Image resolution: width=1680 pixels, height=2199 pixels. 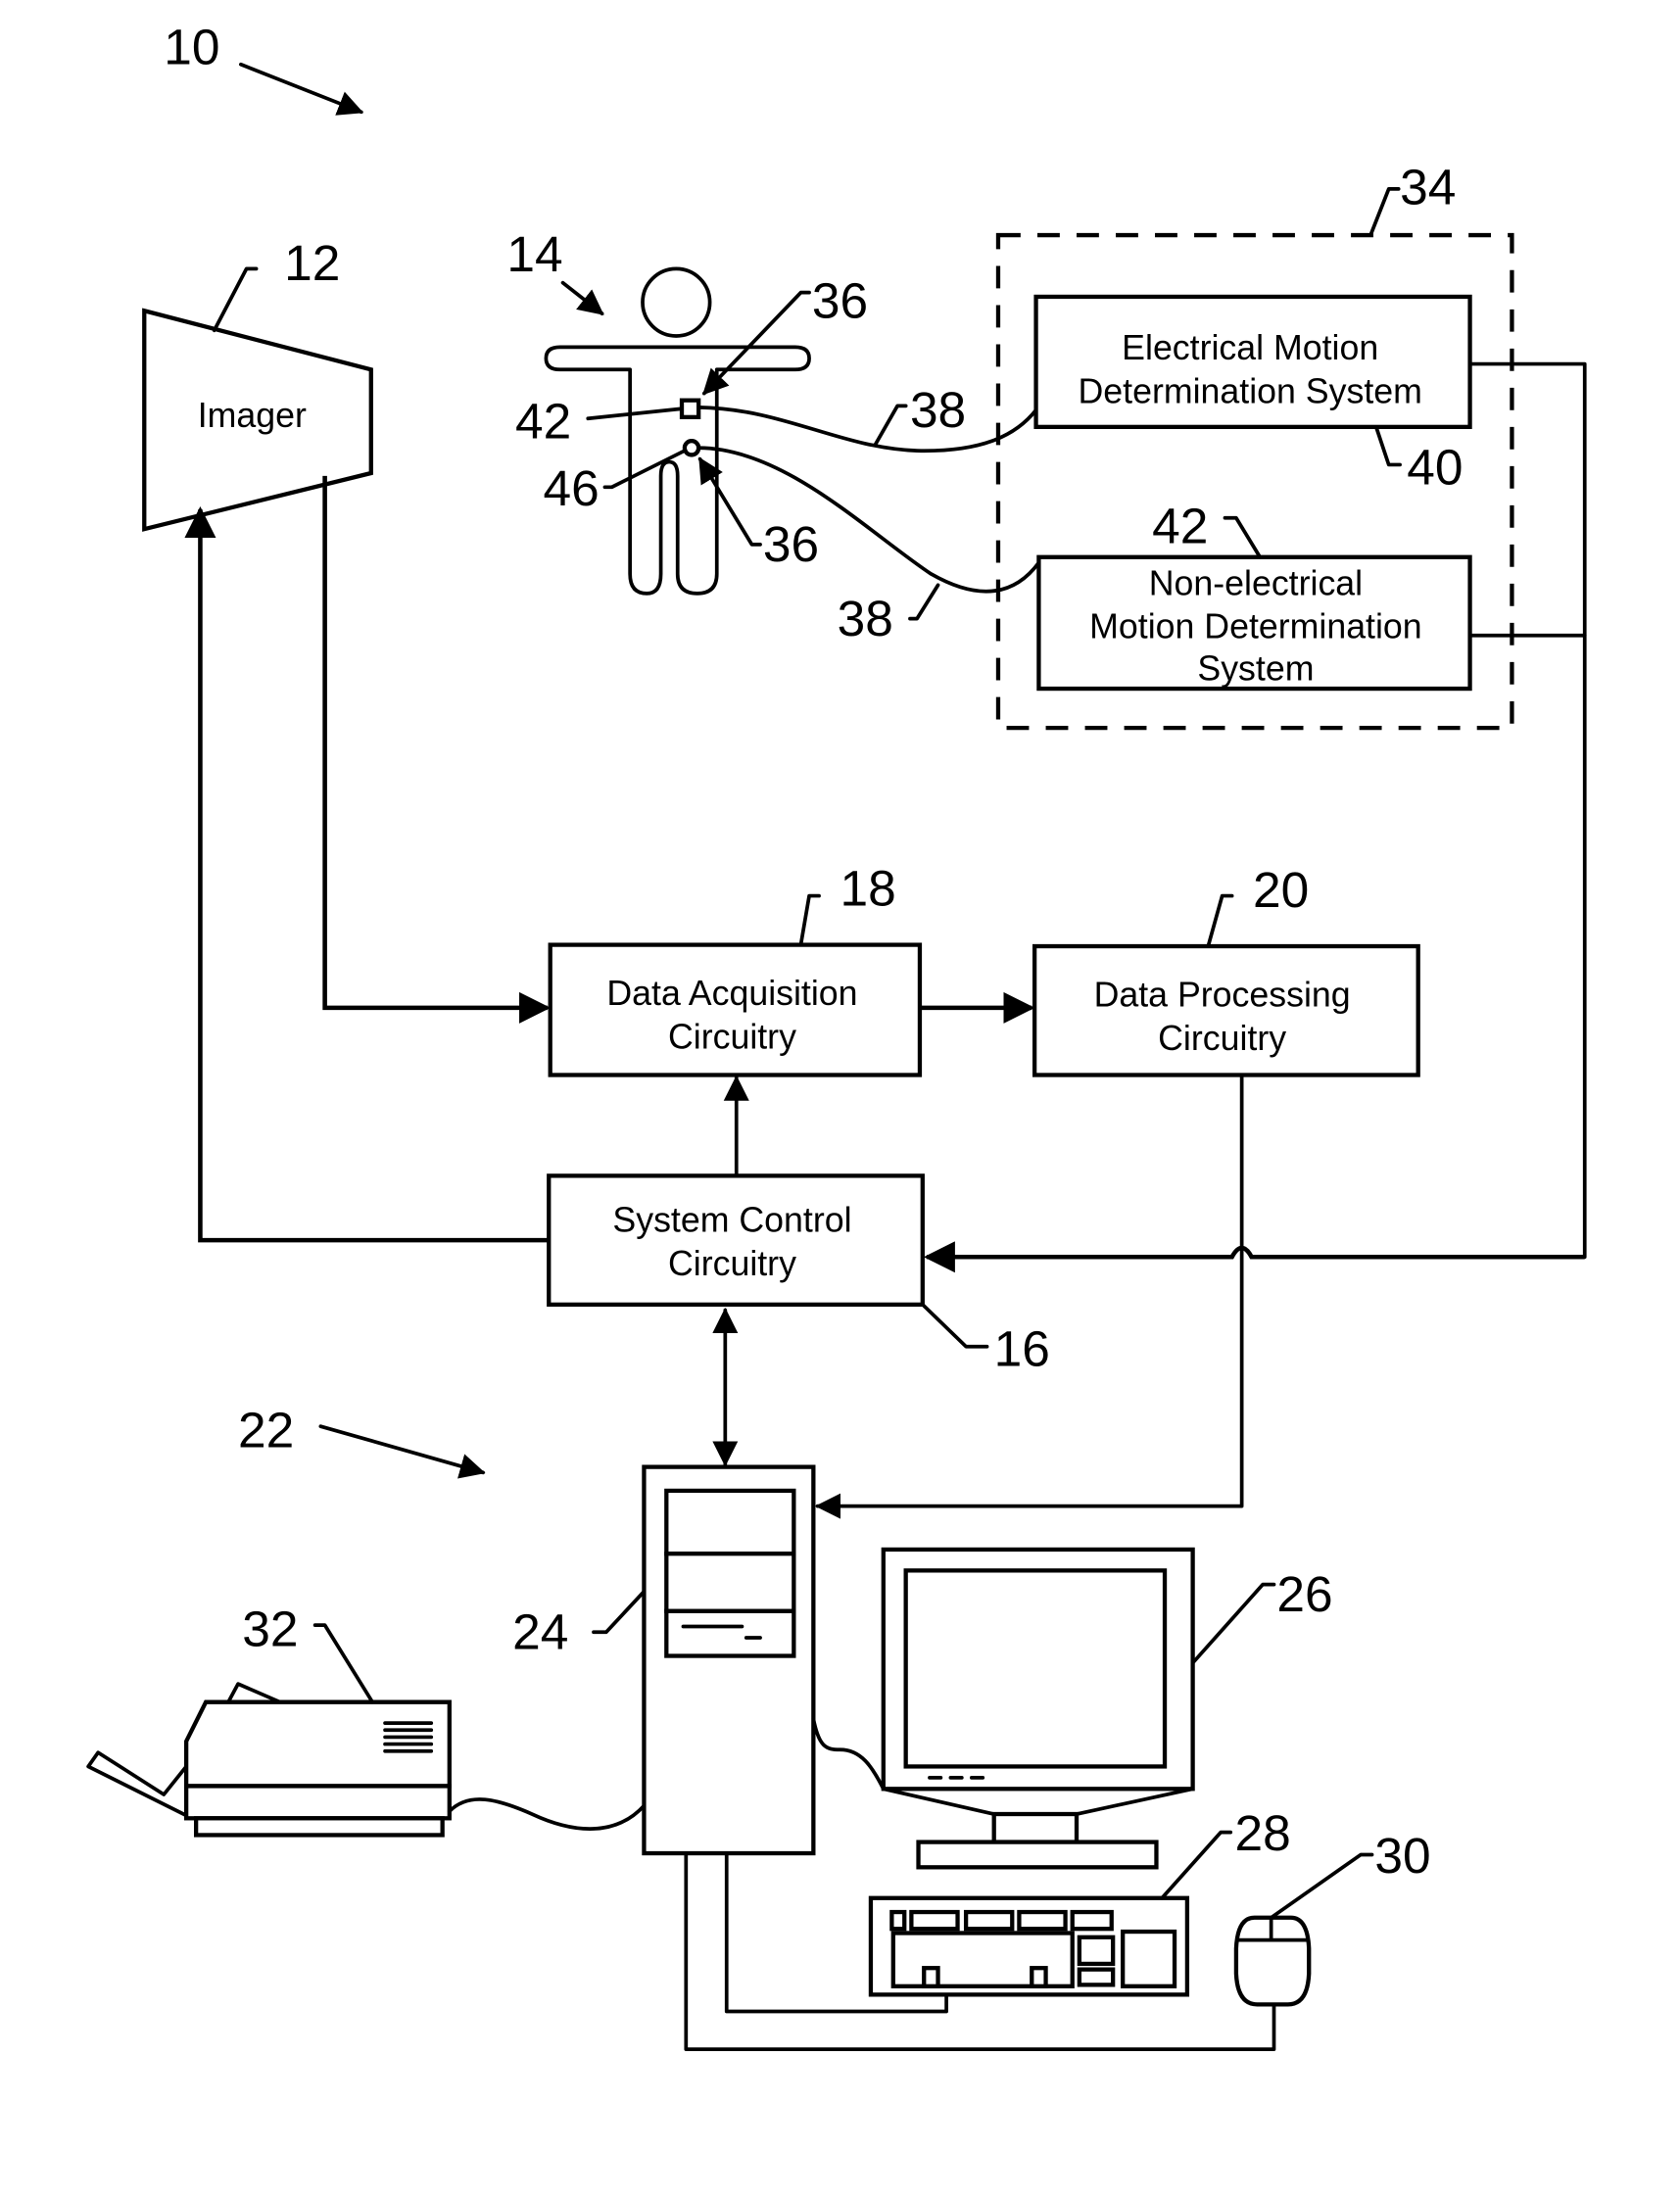 I want to click on computer-monitor-cable, so click(x=848, y=1754).